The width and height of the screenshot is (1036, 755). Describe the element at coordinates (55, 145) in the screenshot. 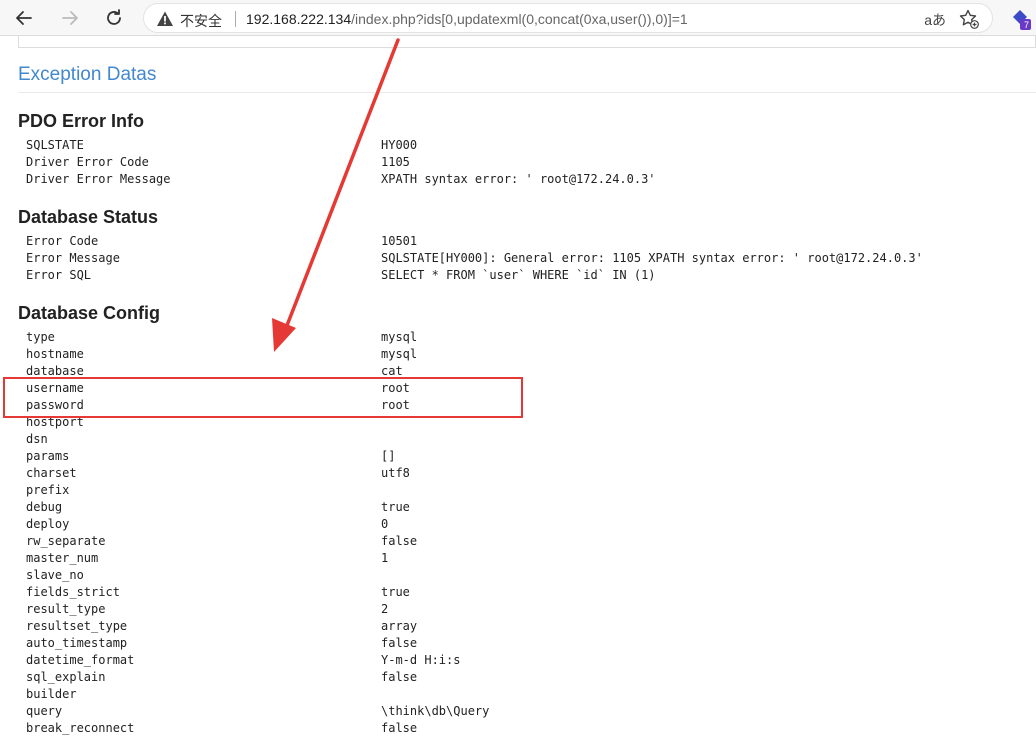

I see `row-key: SQLSTATE` at that location.